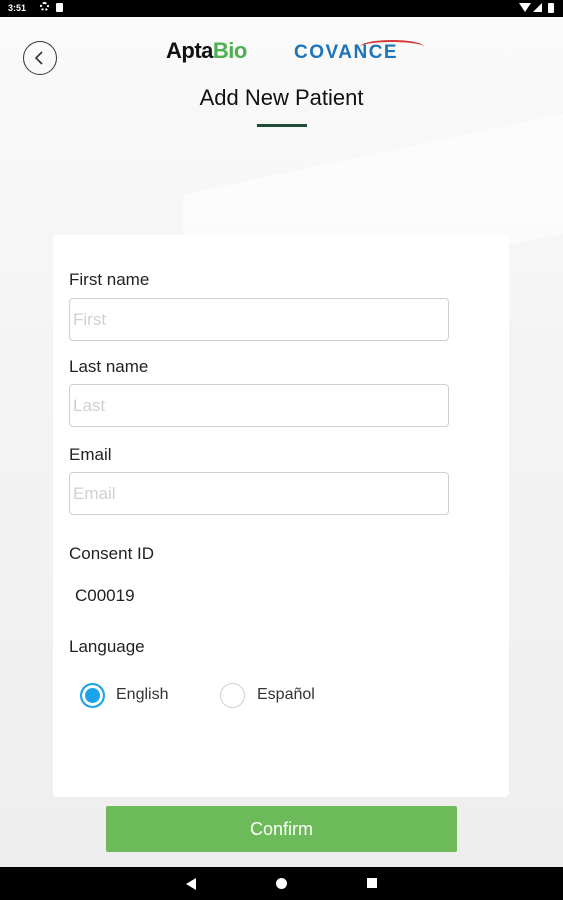 This screenshot has height=900, width=563. What do you see at coordinates (90, 454) in the screenshot?
I see `email-label: Email` at bounding box center [90, 454].